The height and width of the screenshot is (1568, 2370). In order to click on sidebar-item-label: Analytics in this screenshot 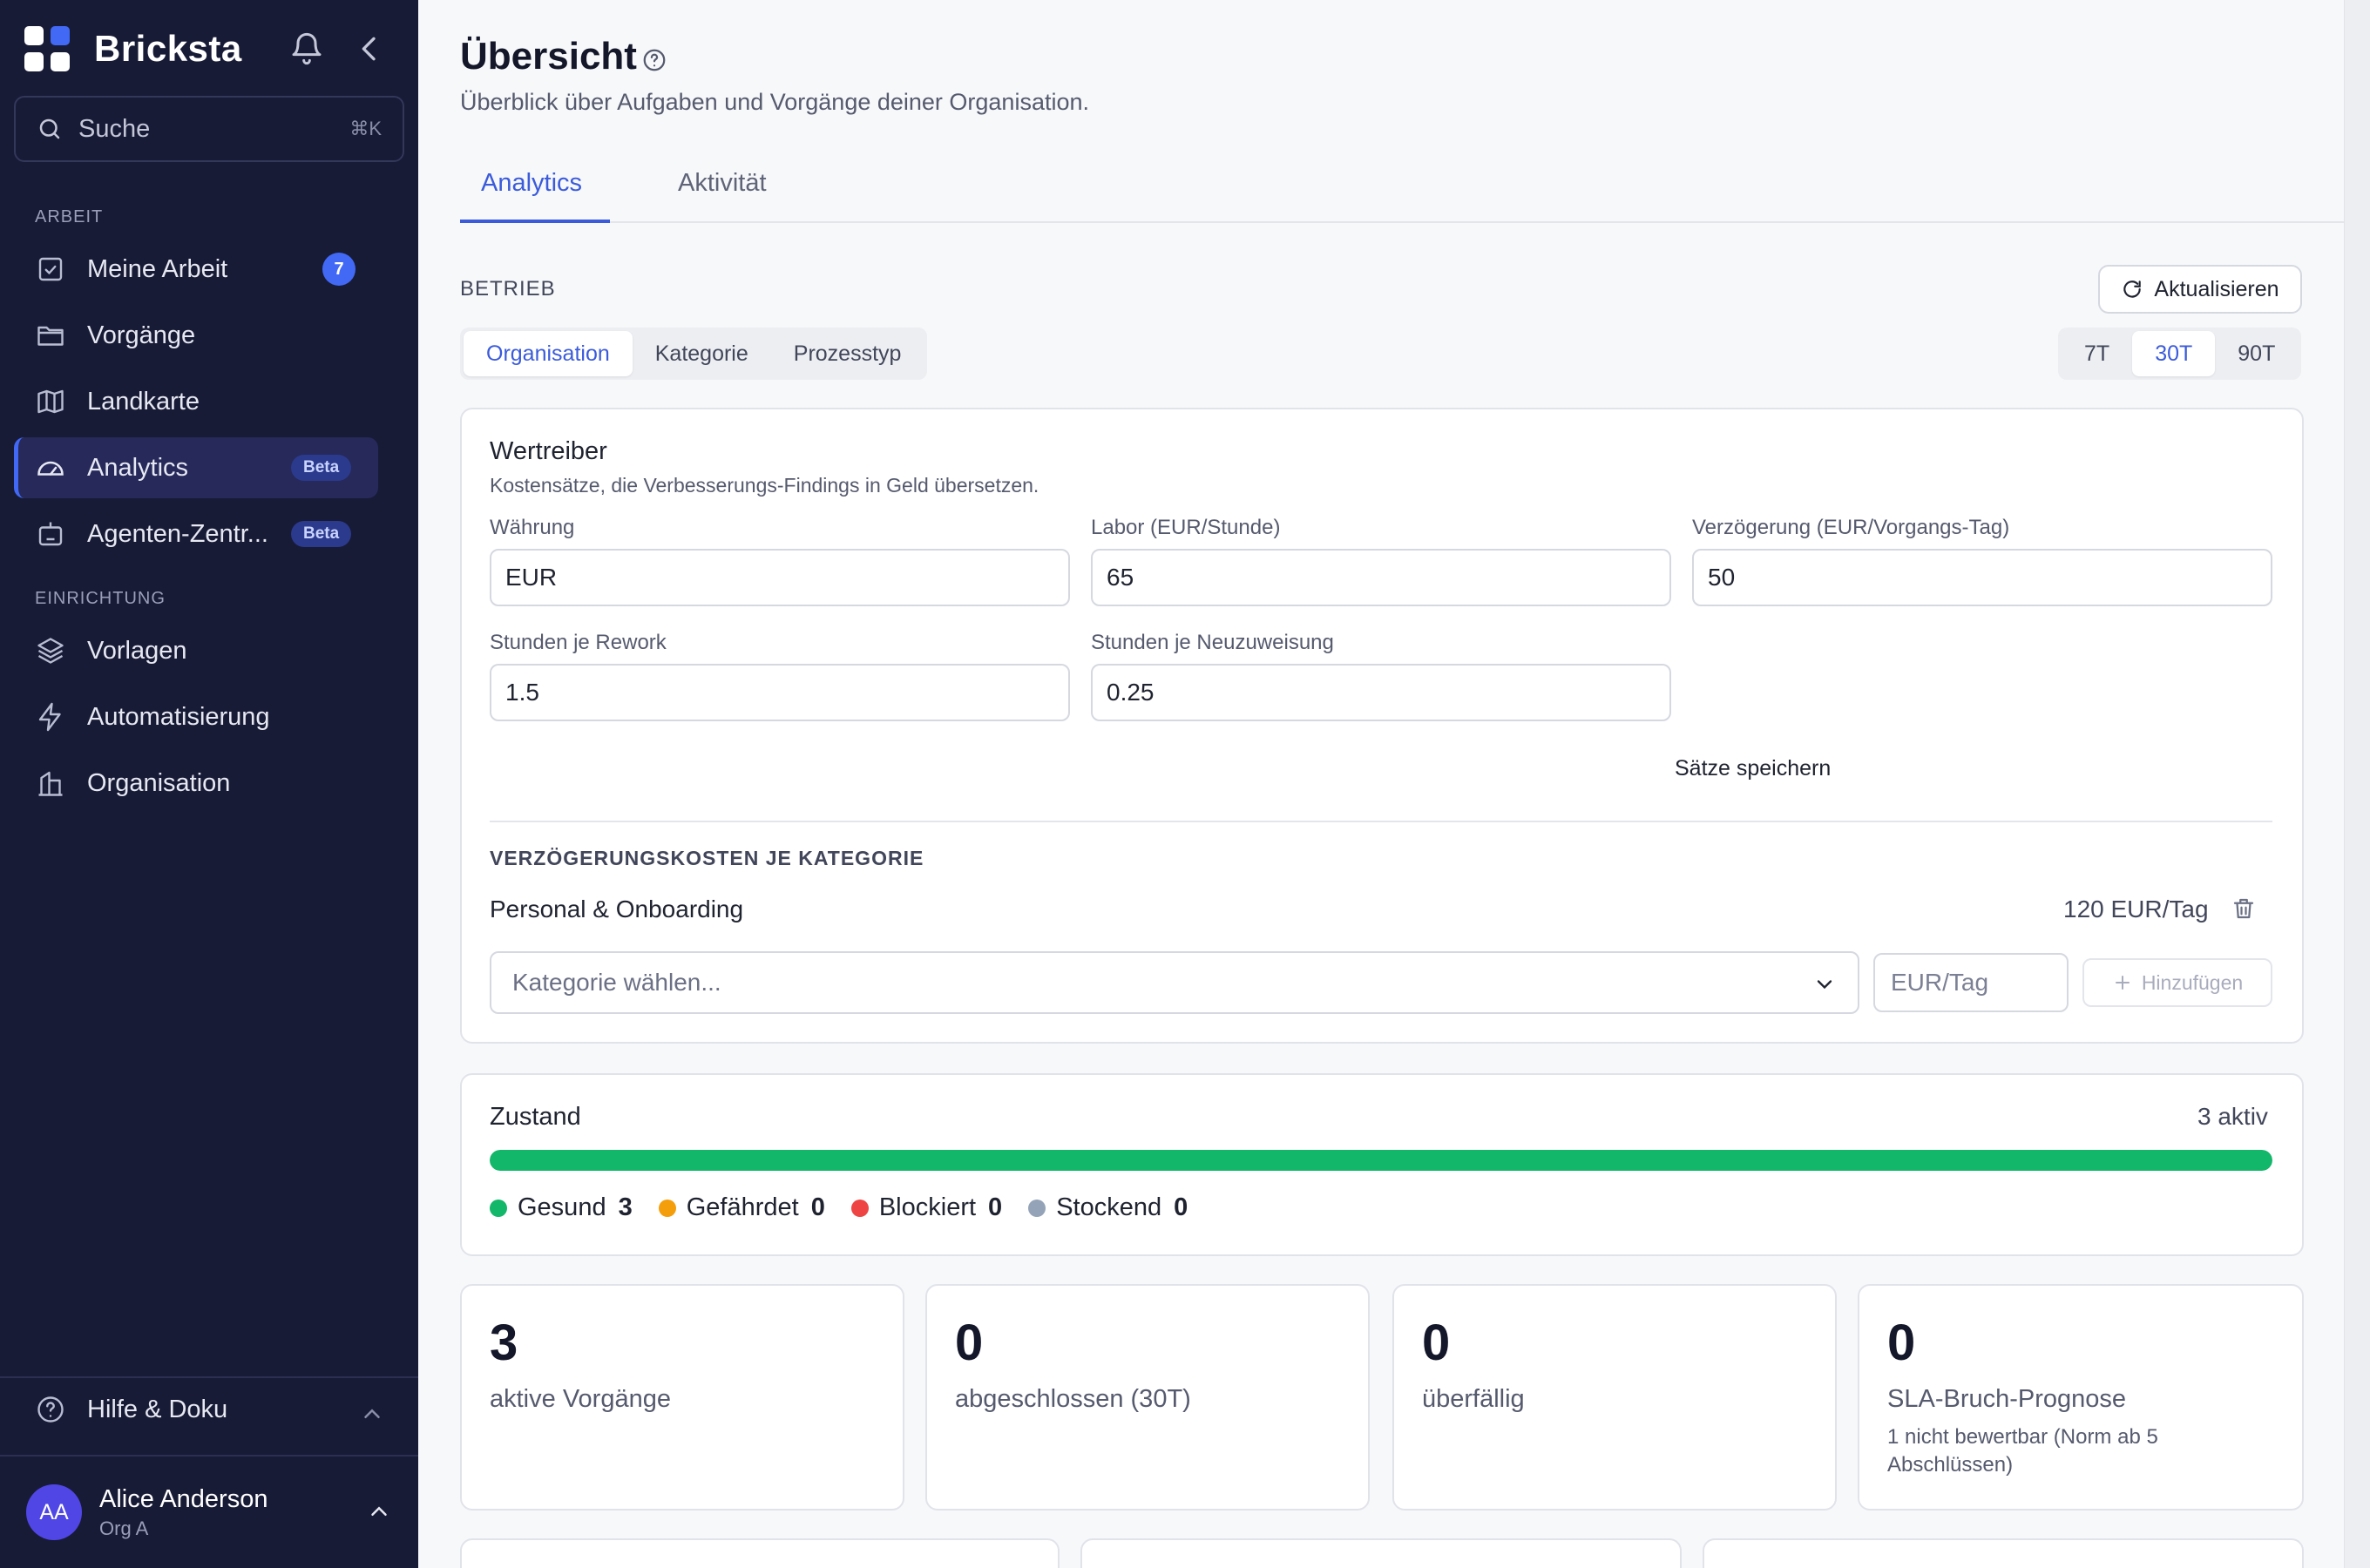, I will do `click(138, 467)`.